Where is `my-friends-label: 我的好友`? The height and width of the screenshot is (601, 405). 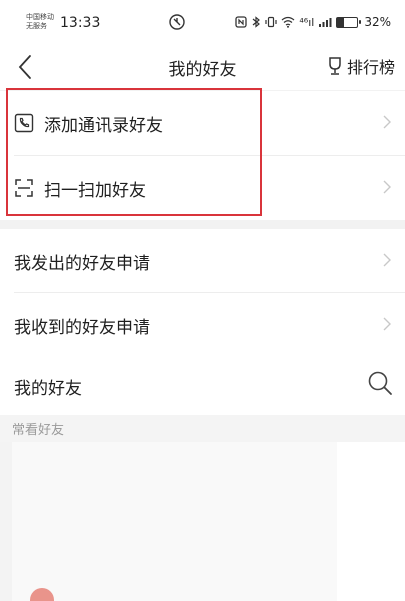 my-friends-label: 我的好友 is located at coordinates (48, 388).